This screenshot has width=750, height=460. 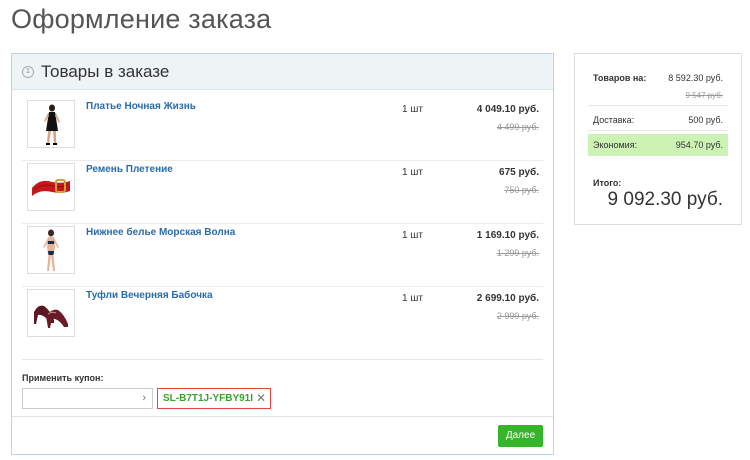 What do you see at coordinates (517, 127) in the screenshot?
I see `item-old-price: 4 499 руб.` at bounding box center [517, 127].